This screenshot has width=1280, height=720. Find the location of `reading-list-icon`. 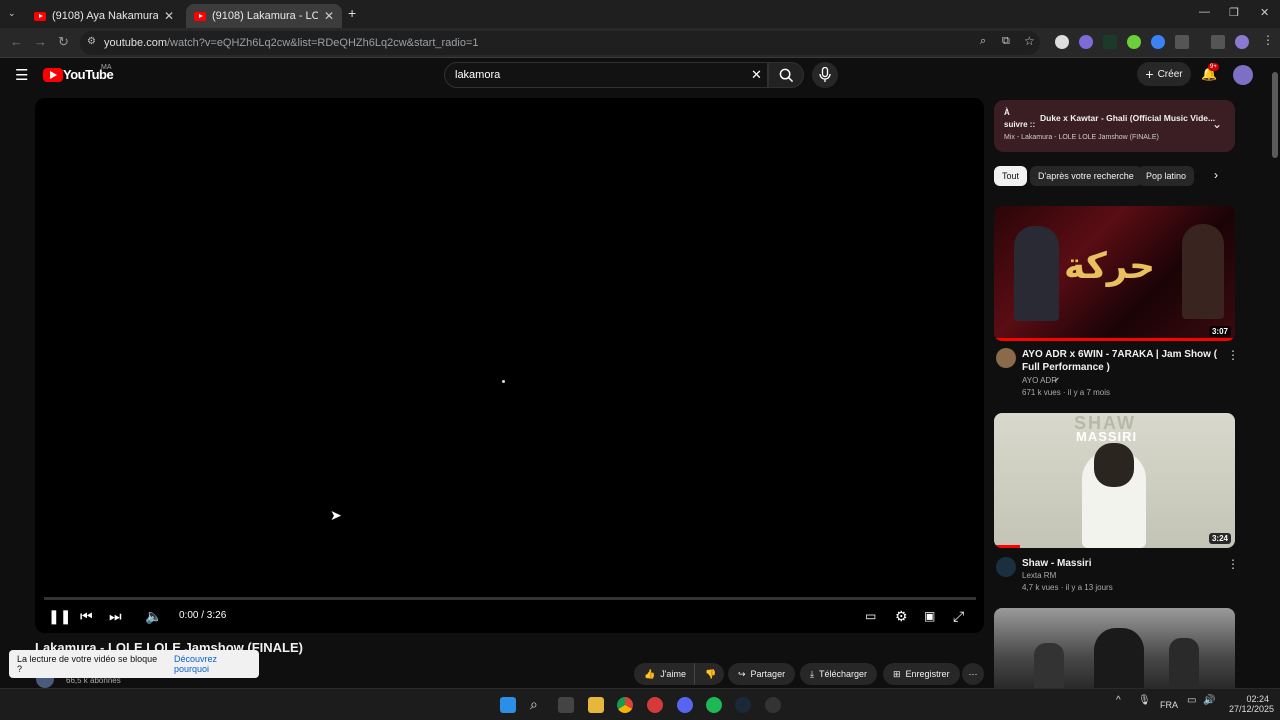

reading-list-icon is located at coordinates (1218, 42).